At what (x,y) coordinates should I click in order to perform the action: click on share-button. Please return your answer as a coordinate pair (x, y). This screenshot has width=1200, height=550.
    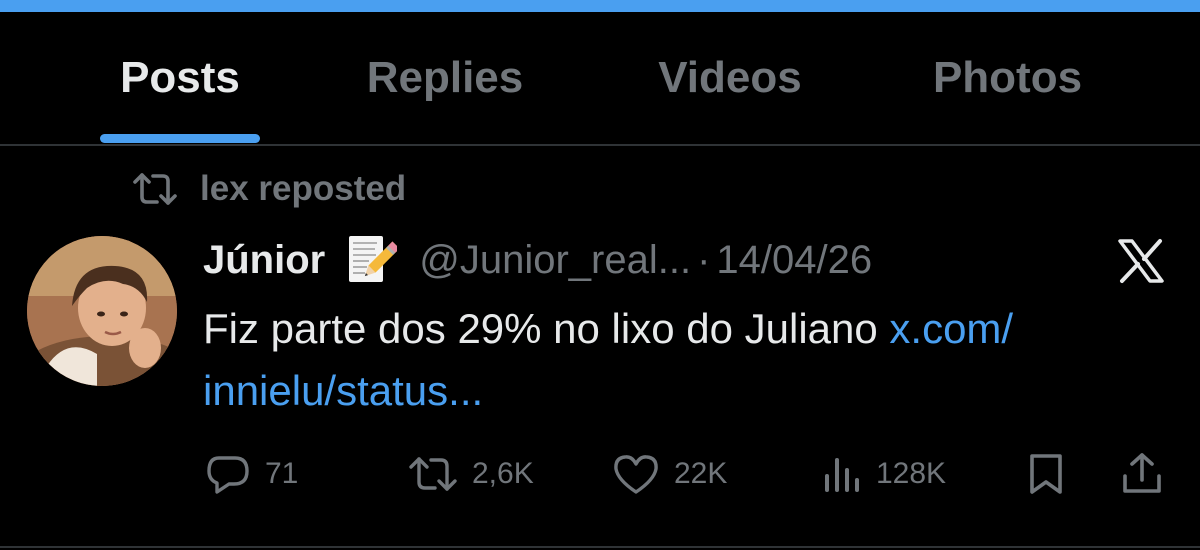
    Looking at the image, I should click on (1142, 474).